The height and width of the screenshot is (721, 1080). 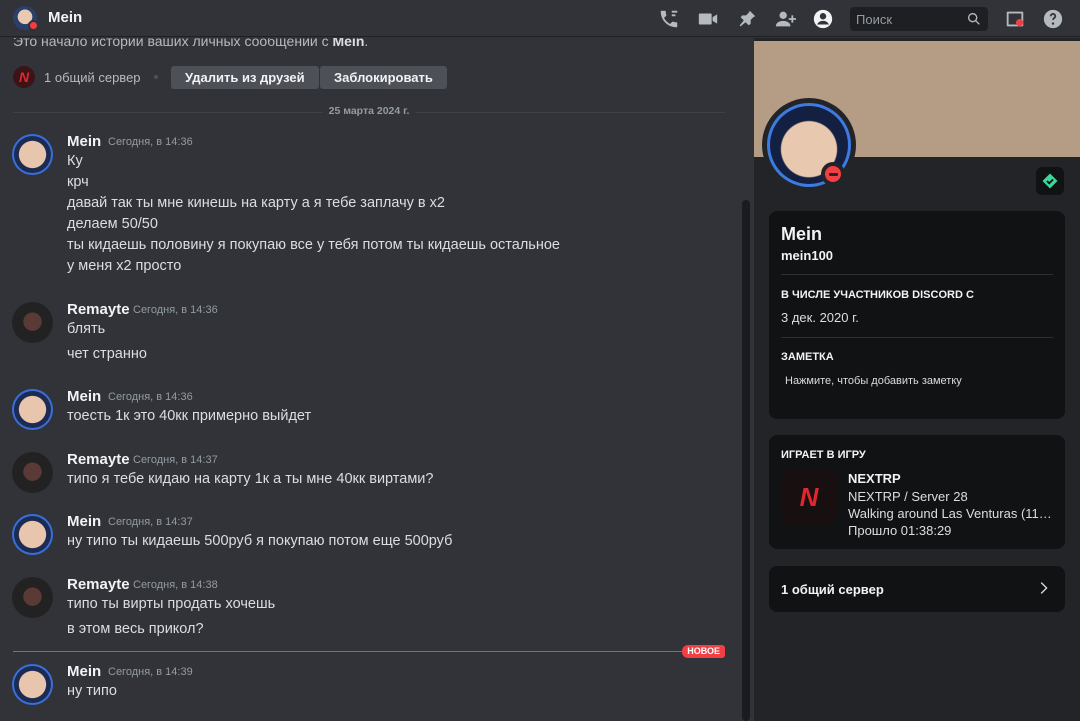 What do you see at coordinates (807, 255) in the screenshot?
I see `profile-username: mein100` at bounding box center [807, 255].